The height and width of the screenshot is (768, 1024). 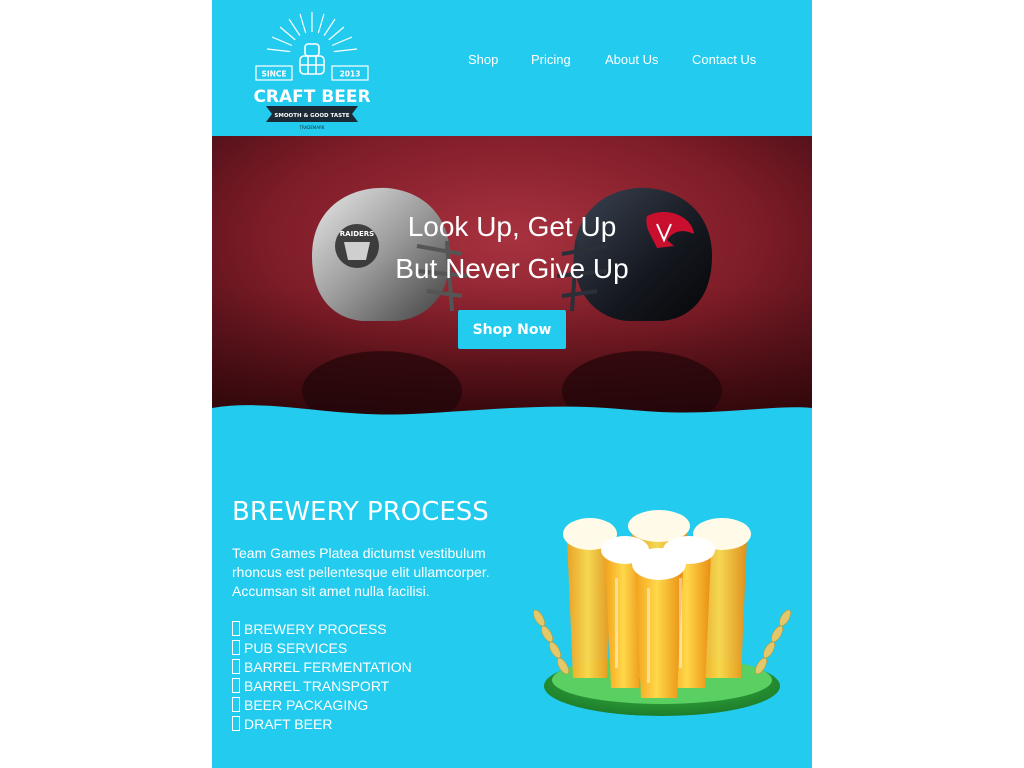 I want to click on list-item: BARREL TRANSPORT, so click(x=322, y=686).